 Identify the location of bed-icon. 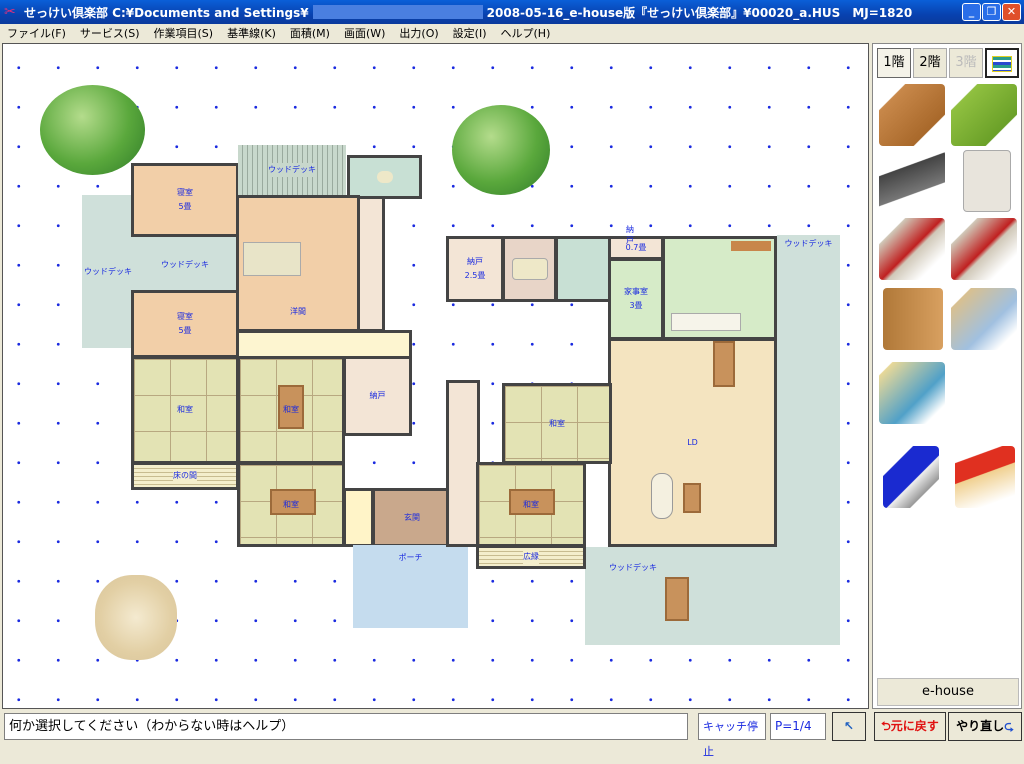
(272, 259).